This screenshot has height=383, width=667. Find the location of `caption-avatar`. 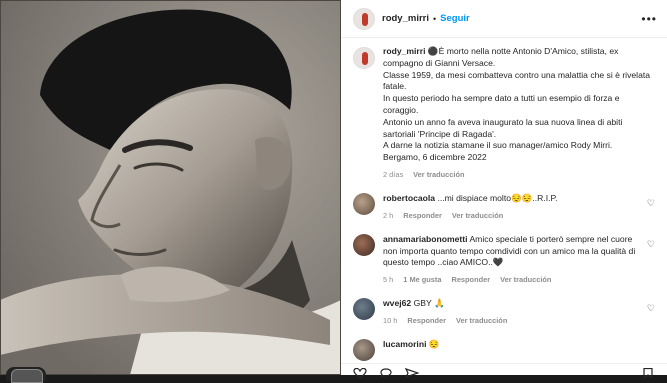

caption-avatar is located at coordinates (364, 58).